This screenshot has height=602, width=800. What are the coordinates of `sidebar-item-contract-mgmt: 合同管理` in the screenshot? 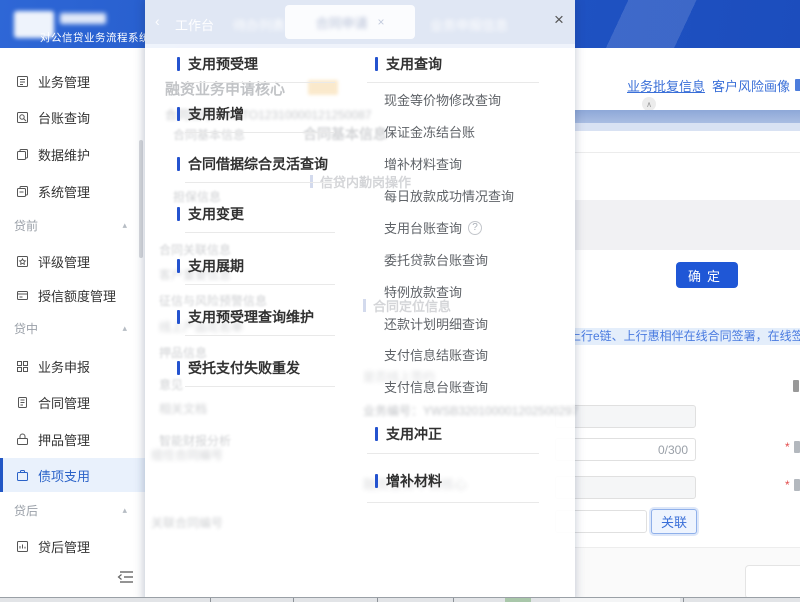 It's located at (72, 402).